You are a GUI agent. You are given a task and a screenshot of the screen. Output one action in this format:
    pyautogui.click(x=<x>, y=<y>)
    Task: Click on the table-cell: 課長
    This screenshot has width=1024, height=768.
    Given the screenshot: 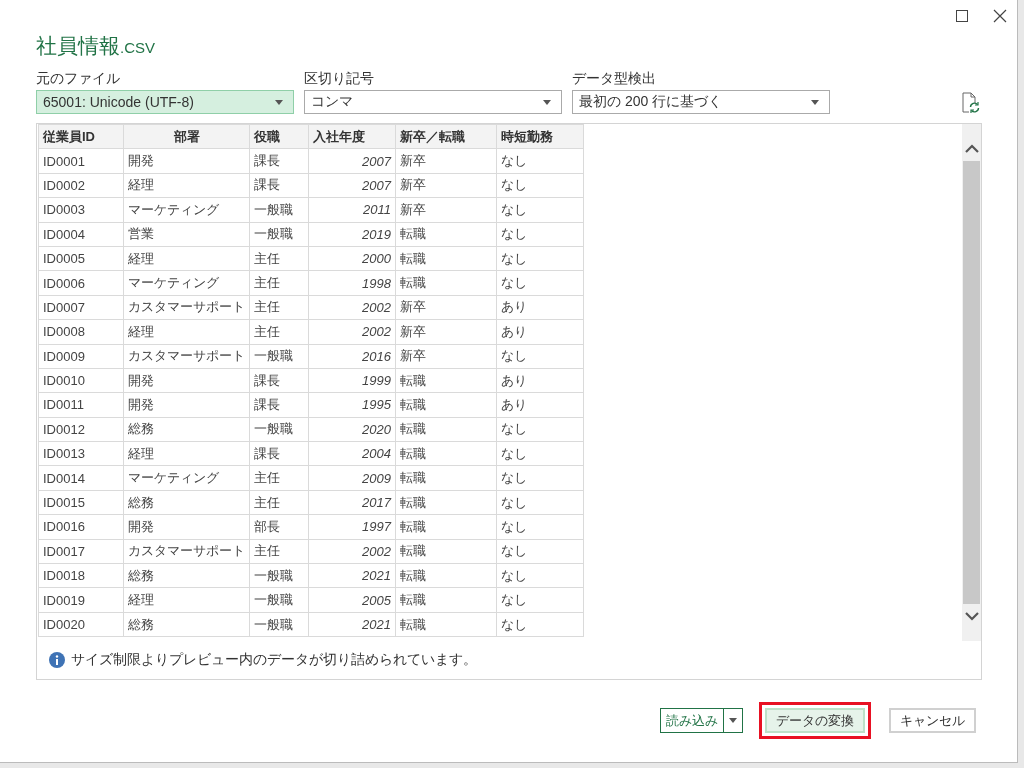 What is the action you would take?
    pyautogui.click(x=279, y=380)
    